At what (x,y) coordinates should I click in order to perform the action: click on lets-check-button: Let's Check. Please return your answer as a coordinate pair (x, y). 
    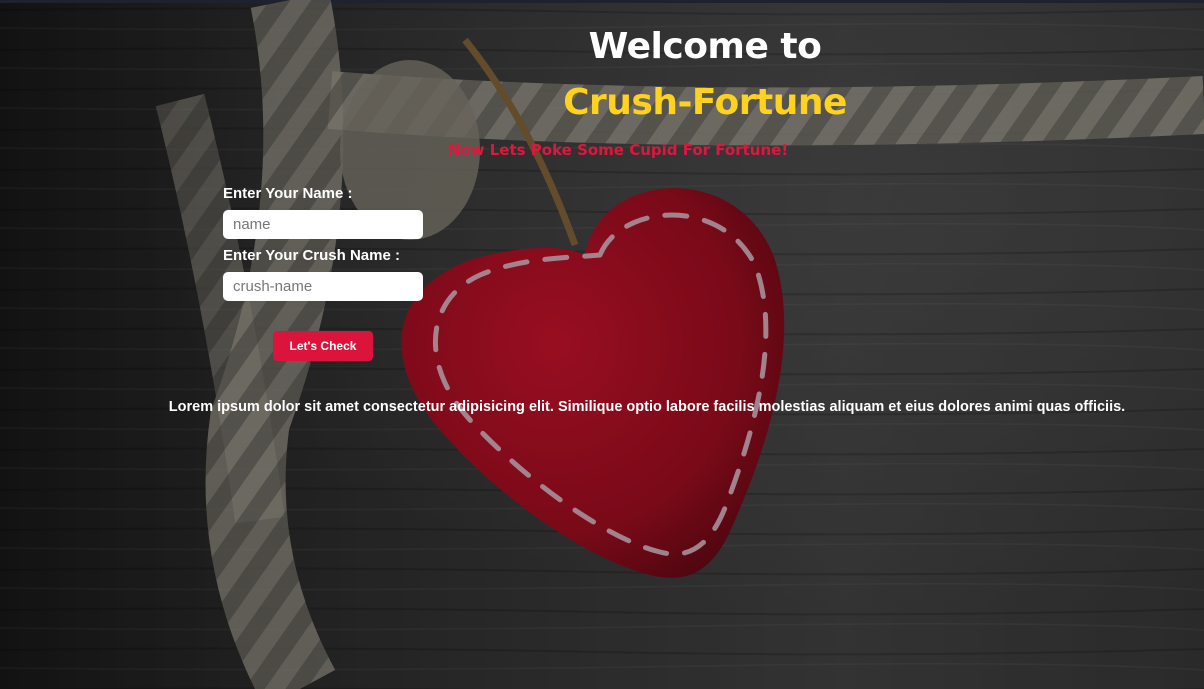
    Looking at the image, I should click on (323, 346).